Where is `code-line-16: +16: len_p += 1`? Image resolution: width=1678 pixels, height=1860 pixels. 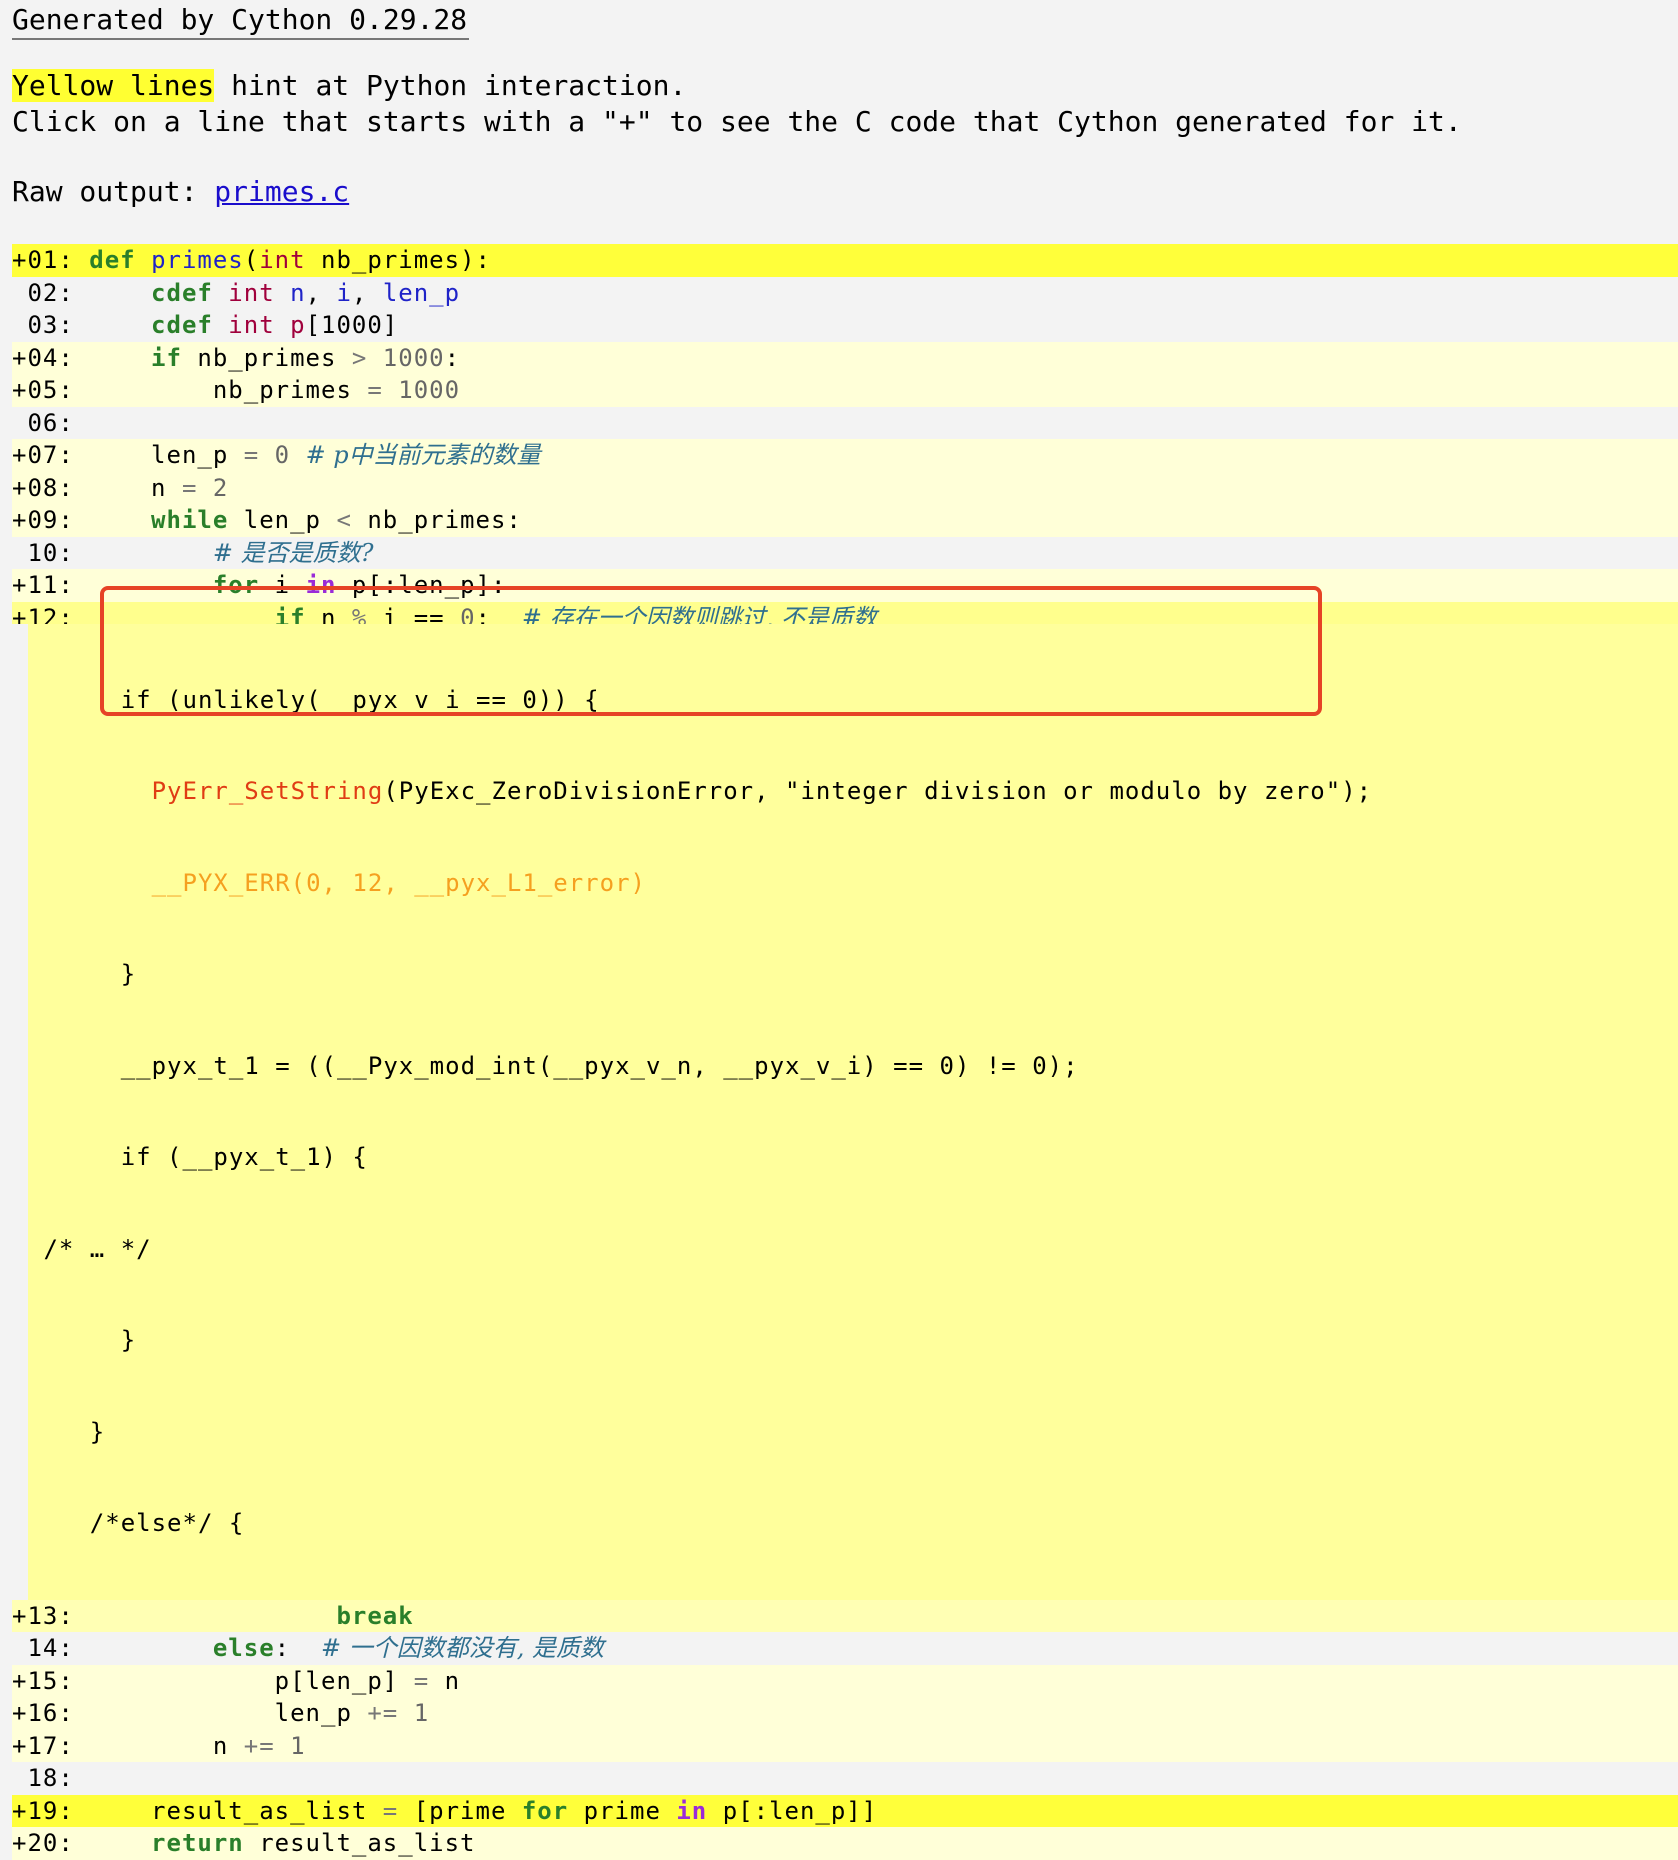 code-line-16: +16: len_p += 1 is located at coordinates (845, 1713).